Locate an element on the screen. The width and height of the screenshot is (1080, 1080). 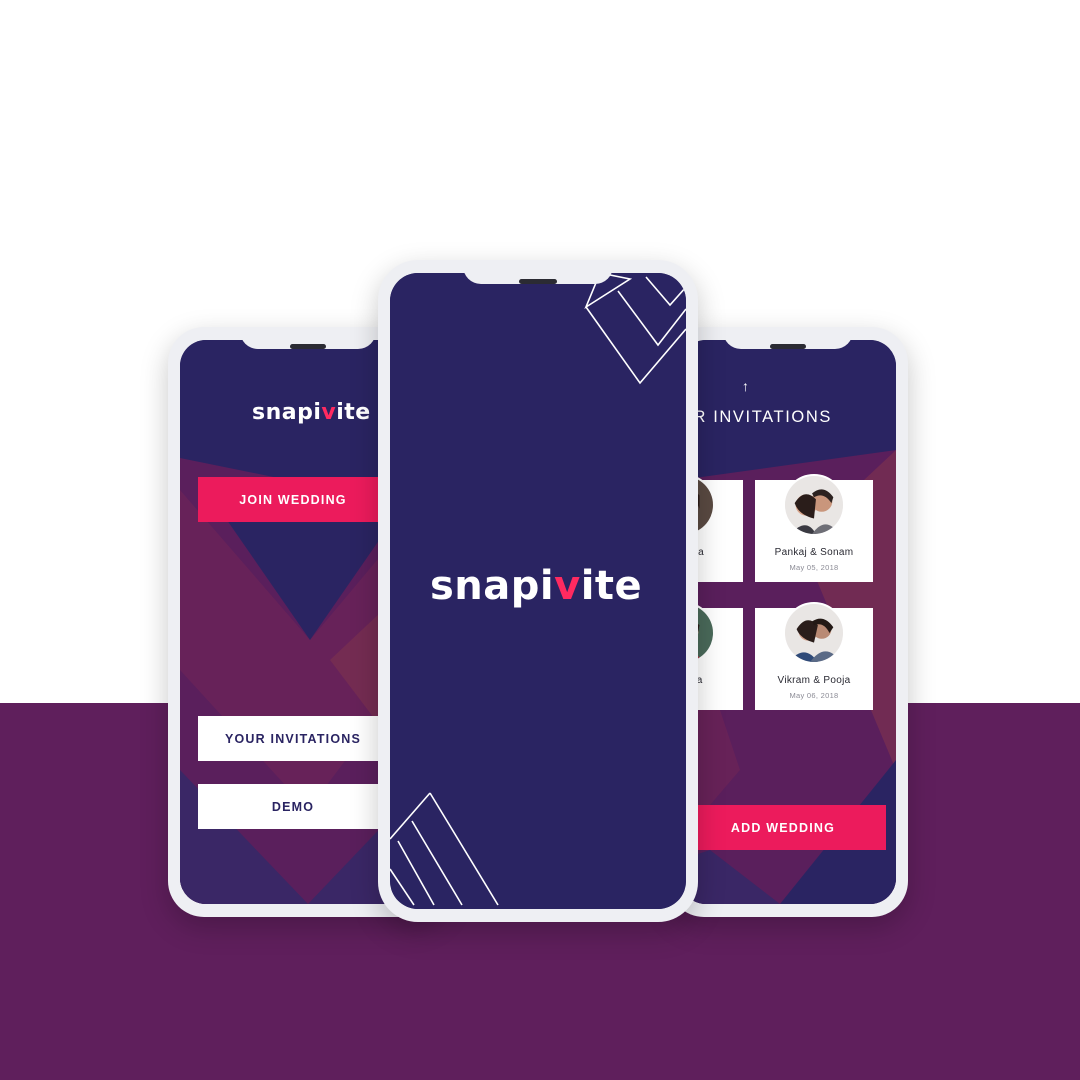
left-phone-speaker is located at coordinates (308, 346).